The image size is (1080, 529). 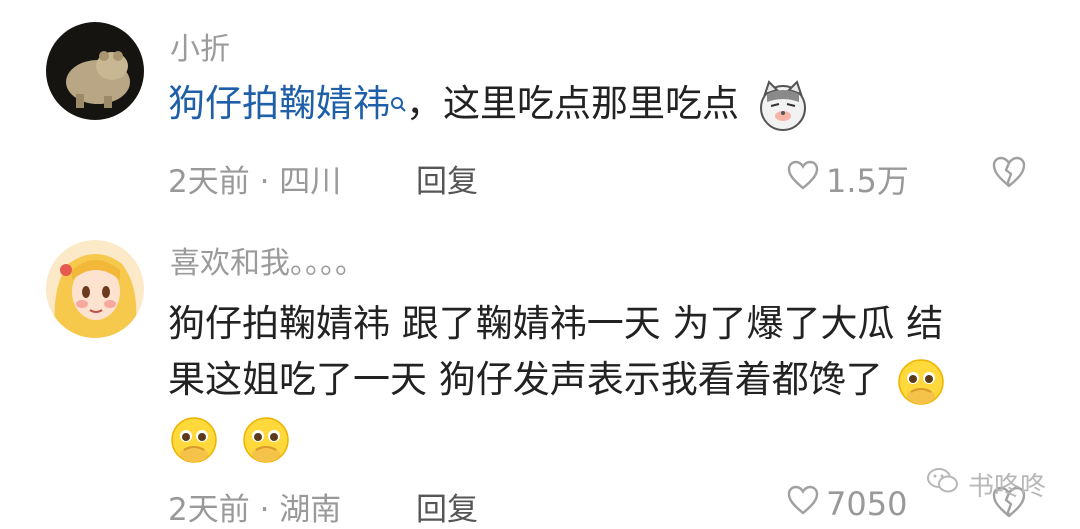 I want to click on dislike-button, so click(x=1009, y=174).